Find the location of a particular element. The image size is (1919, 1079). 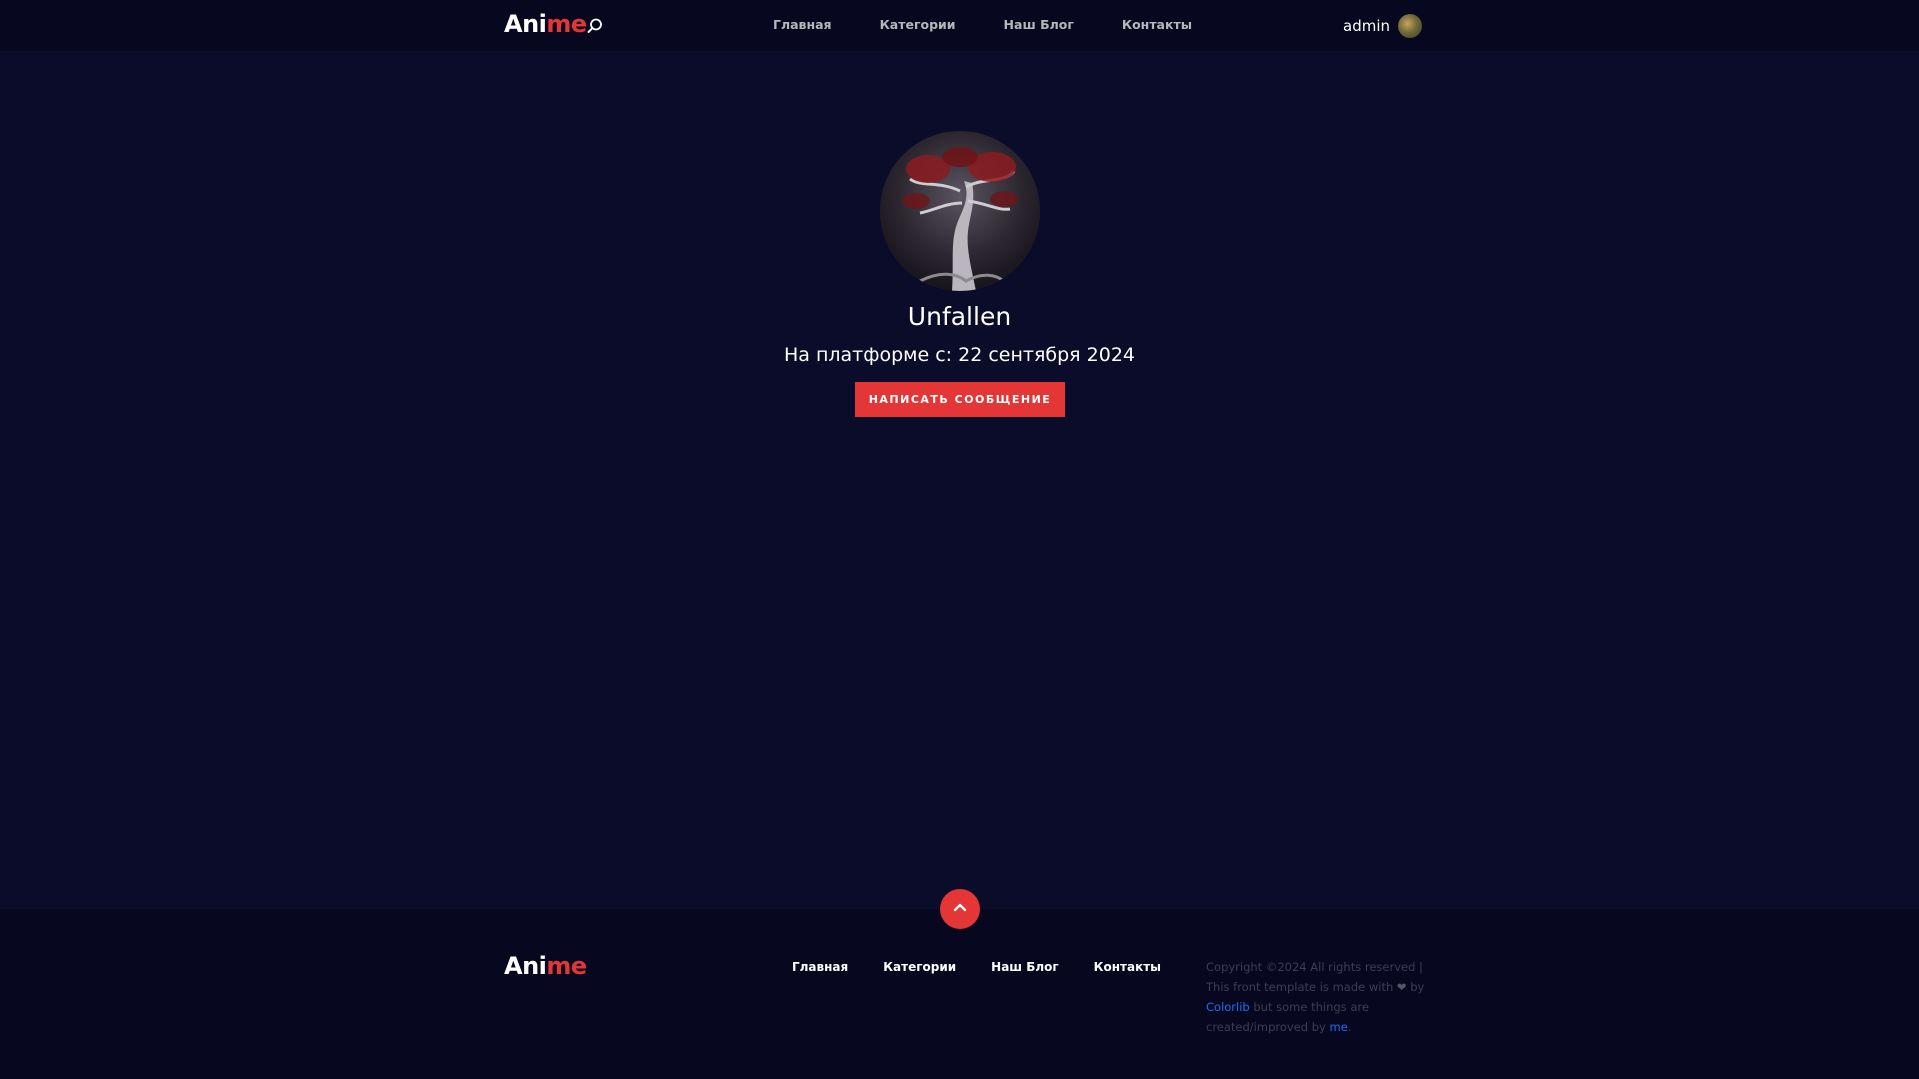

nav-contacts: Контакты is located at coordinates (1157, 24).